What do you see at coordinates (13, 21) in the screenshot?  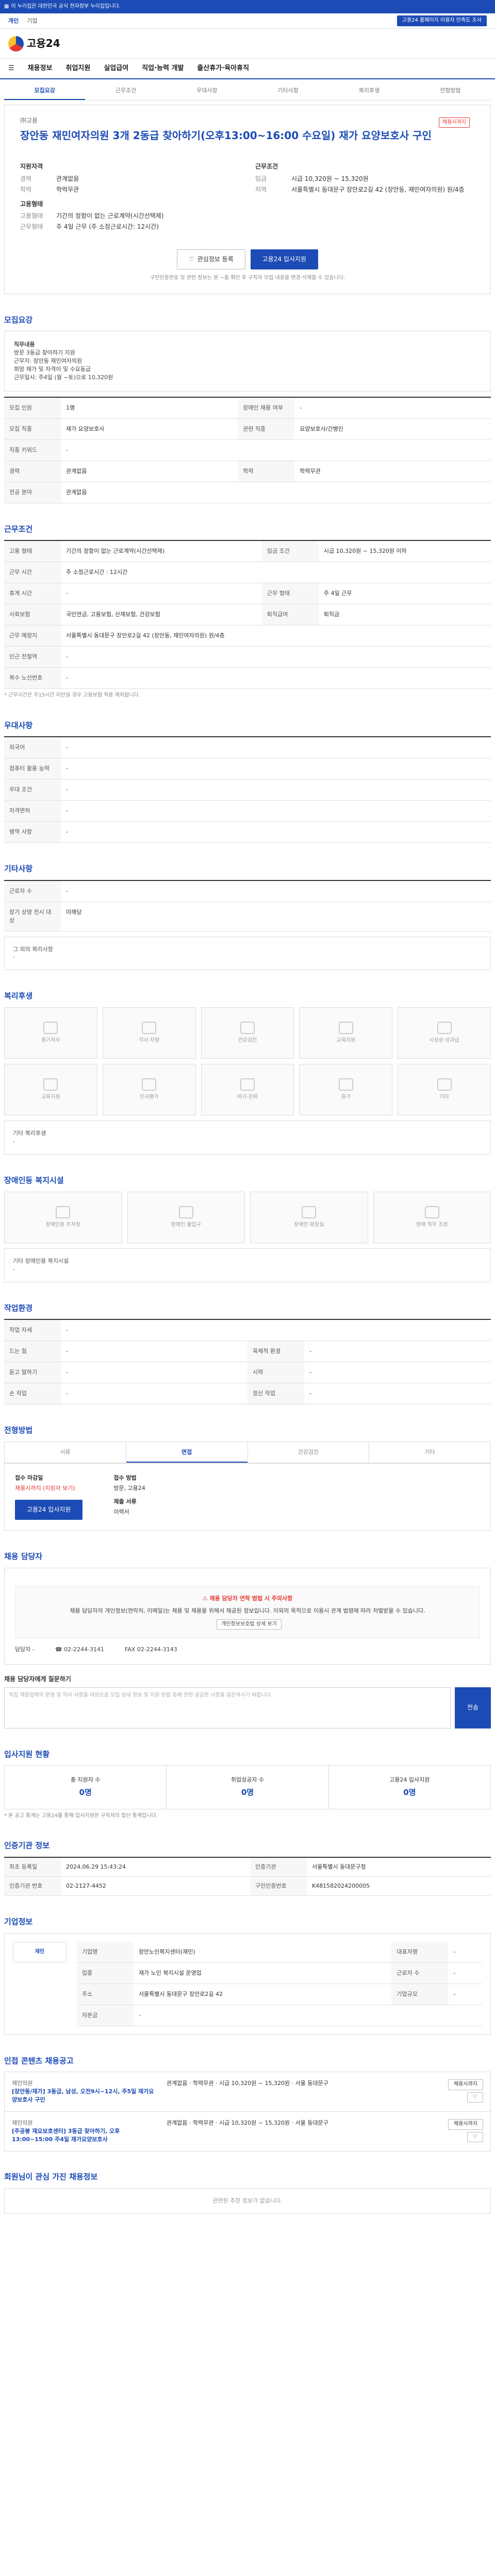 I see `tab-personal: 개인` at bounding box center [13, 21].